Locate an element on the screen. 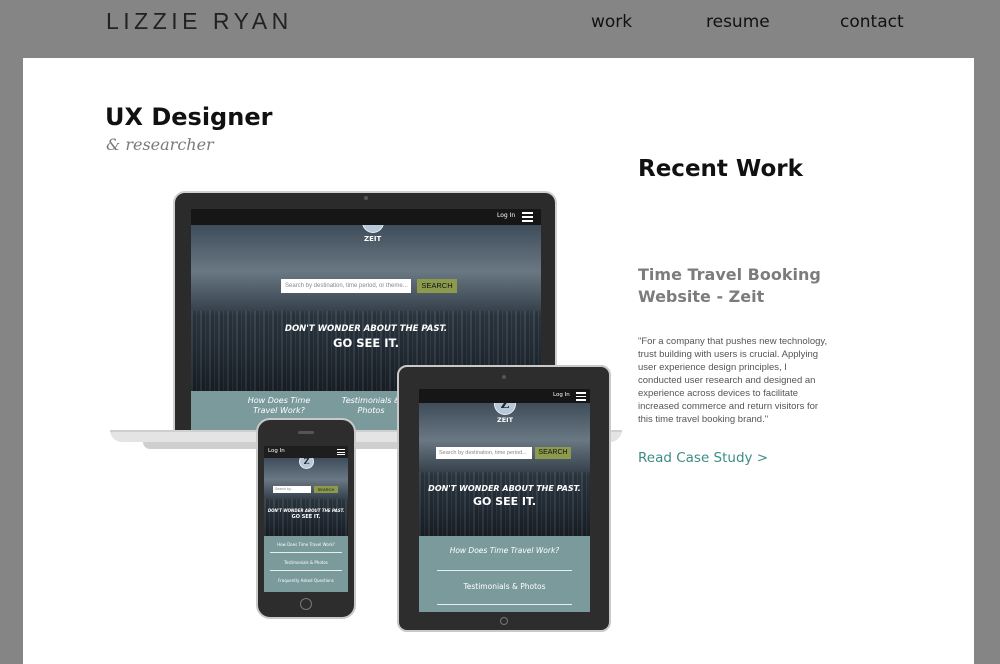  nav-resume: resume is located at coordinates (738, 22).